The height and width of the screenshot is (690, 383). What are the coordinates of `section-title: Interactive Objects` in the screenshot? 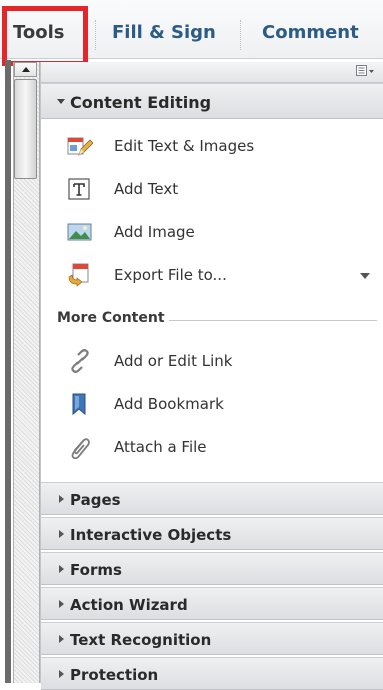 It's located at (151, 535).